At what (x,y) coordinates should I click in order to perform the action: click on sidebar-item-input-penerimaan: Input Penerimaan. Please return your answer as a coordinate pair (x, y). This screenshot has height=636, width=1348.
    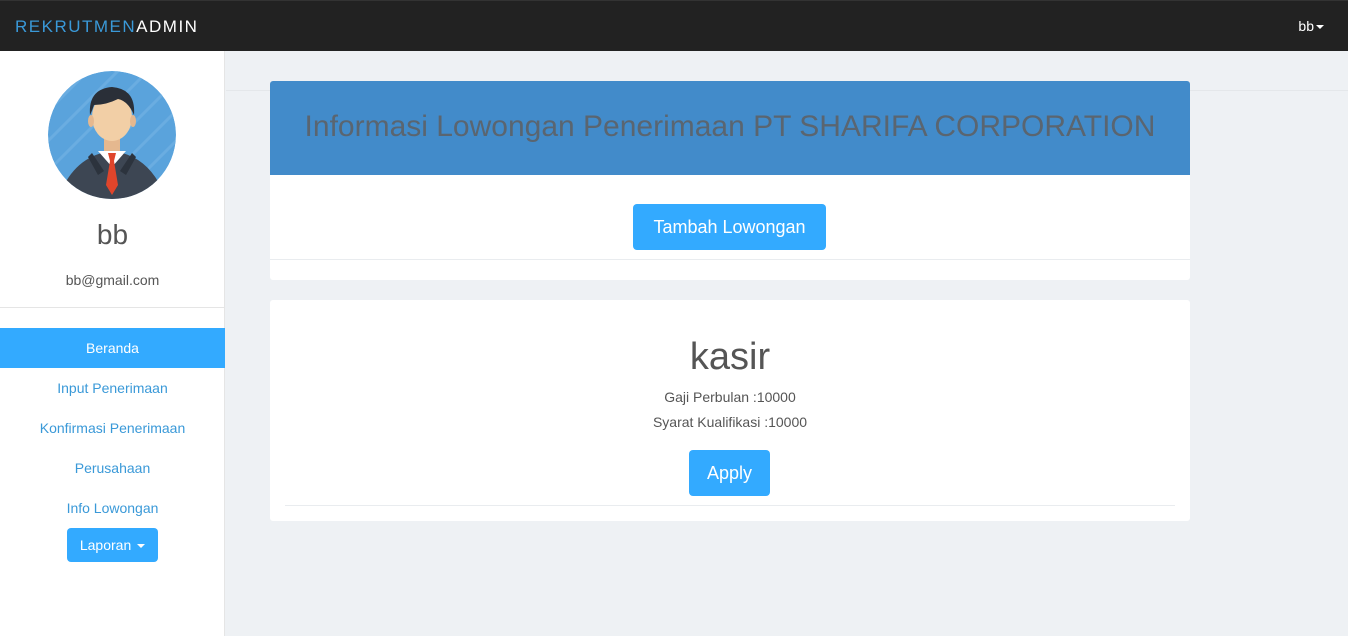
    Looking at the image, I should click on (112, 388).